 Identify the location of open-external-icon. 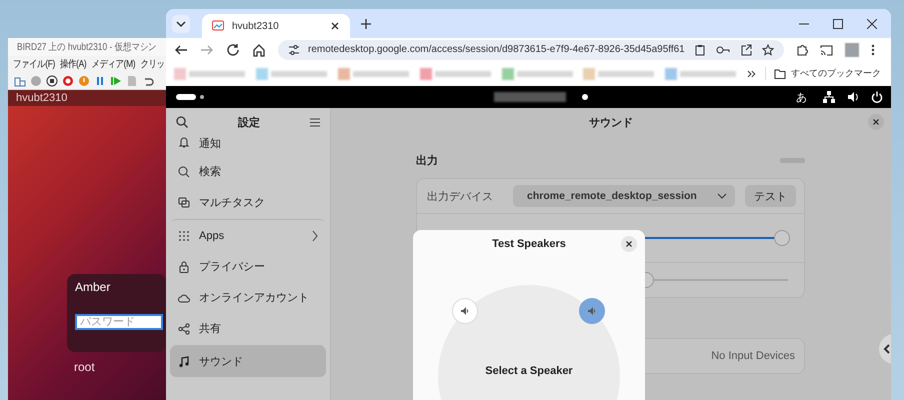
(746, 50).